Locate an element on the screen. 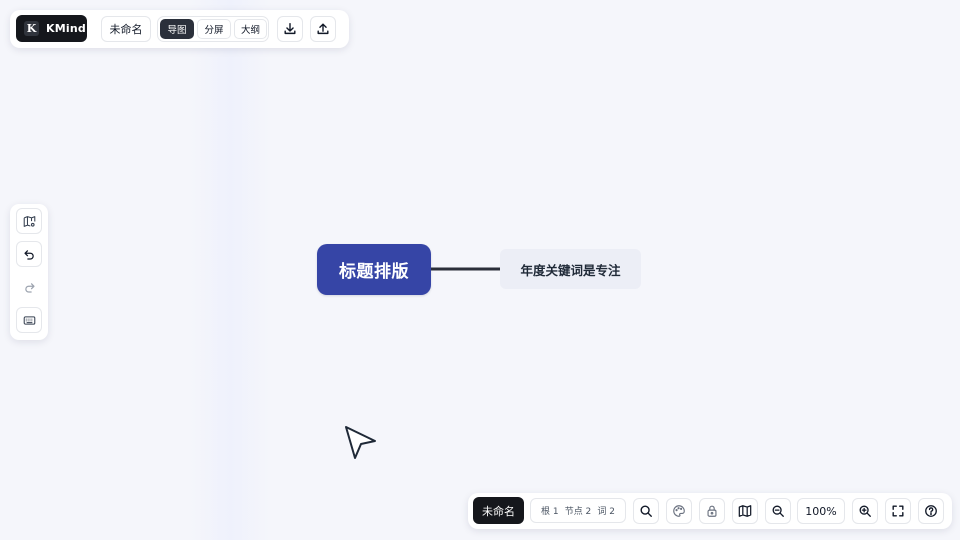 This screenshot has width=960, height=540. search-button is located at coordinates (646, 511).